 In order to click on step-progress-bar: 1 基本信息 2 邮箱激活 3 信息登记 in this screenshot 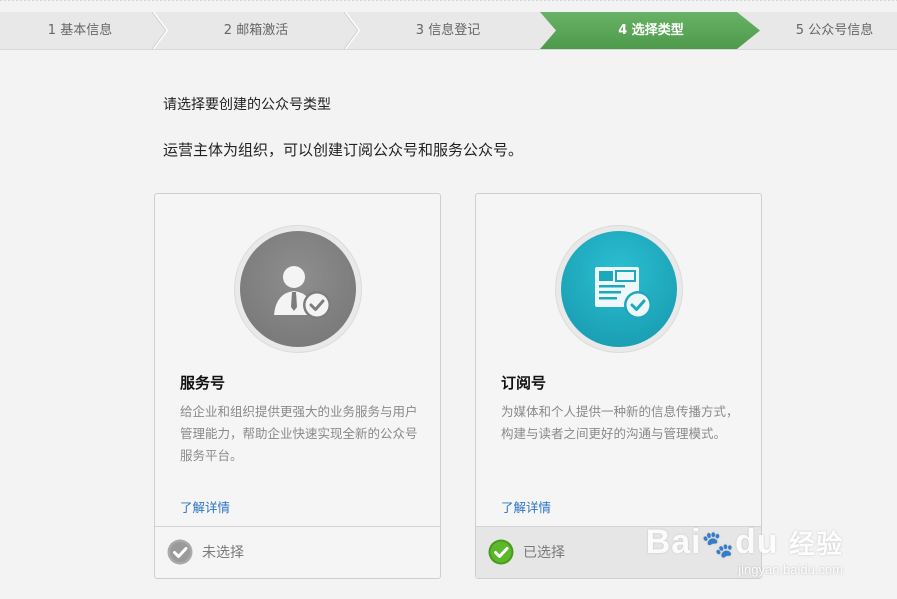, I will do `click(448, 31)`.